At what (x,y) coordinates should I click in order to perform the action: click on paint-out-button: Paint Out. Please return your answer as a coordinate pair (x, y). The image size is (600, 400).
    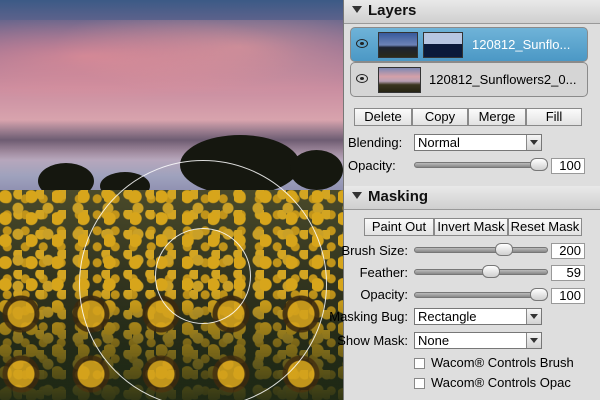
    Looking at the image, I should click on (399, 227).